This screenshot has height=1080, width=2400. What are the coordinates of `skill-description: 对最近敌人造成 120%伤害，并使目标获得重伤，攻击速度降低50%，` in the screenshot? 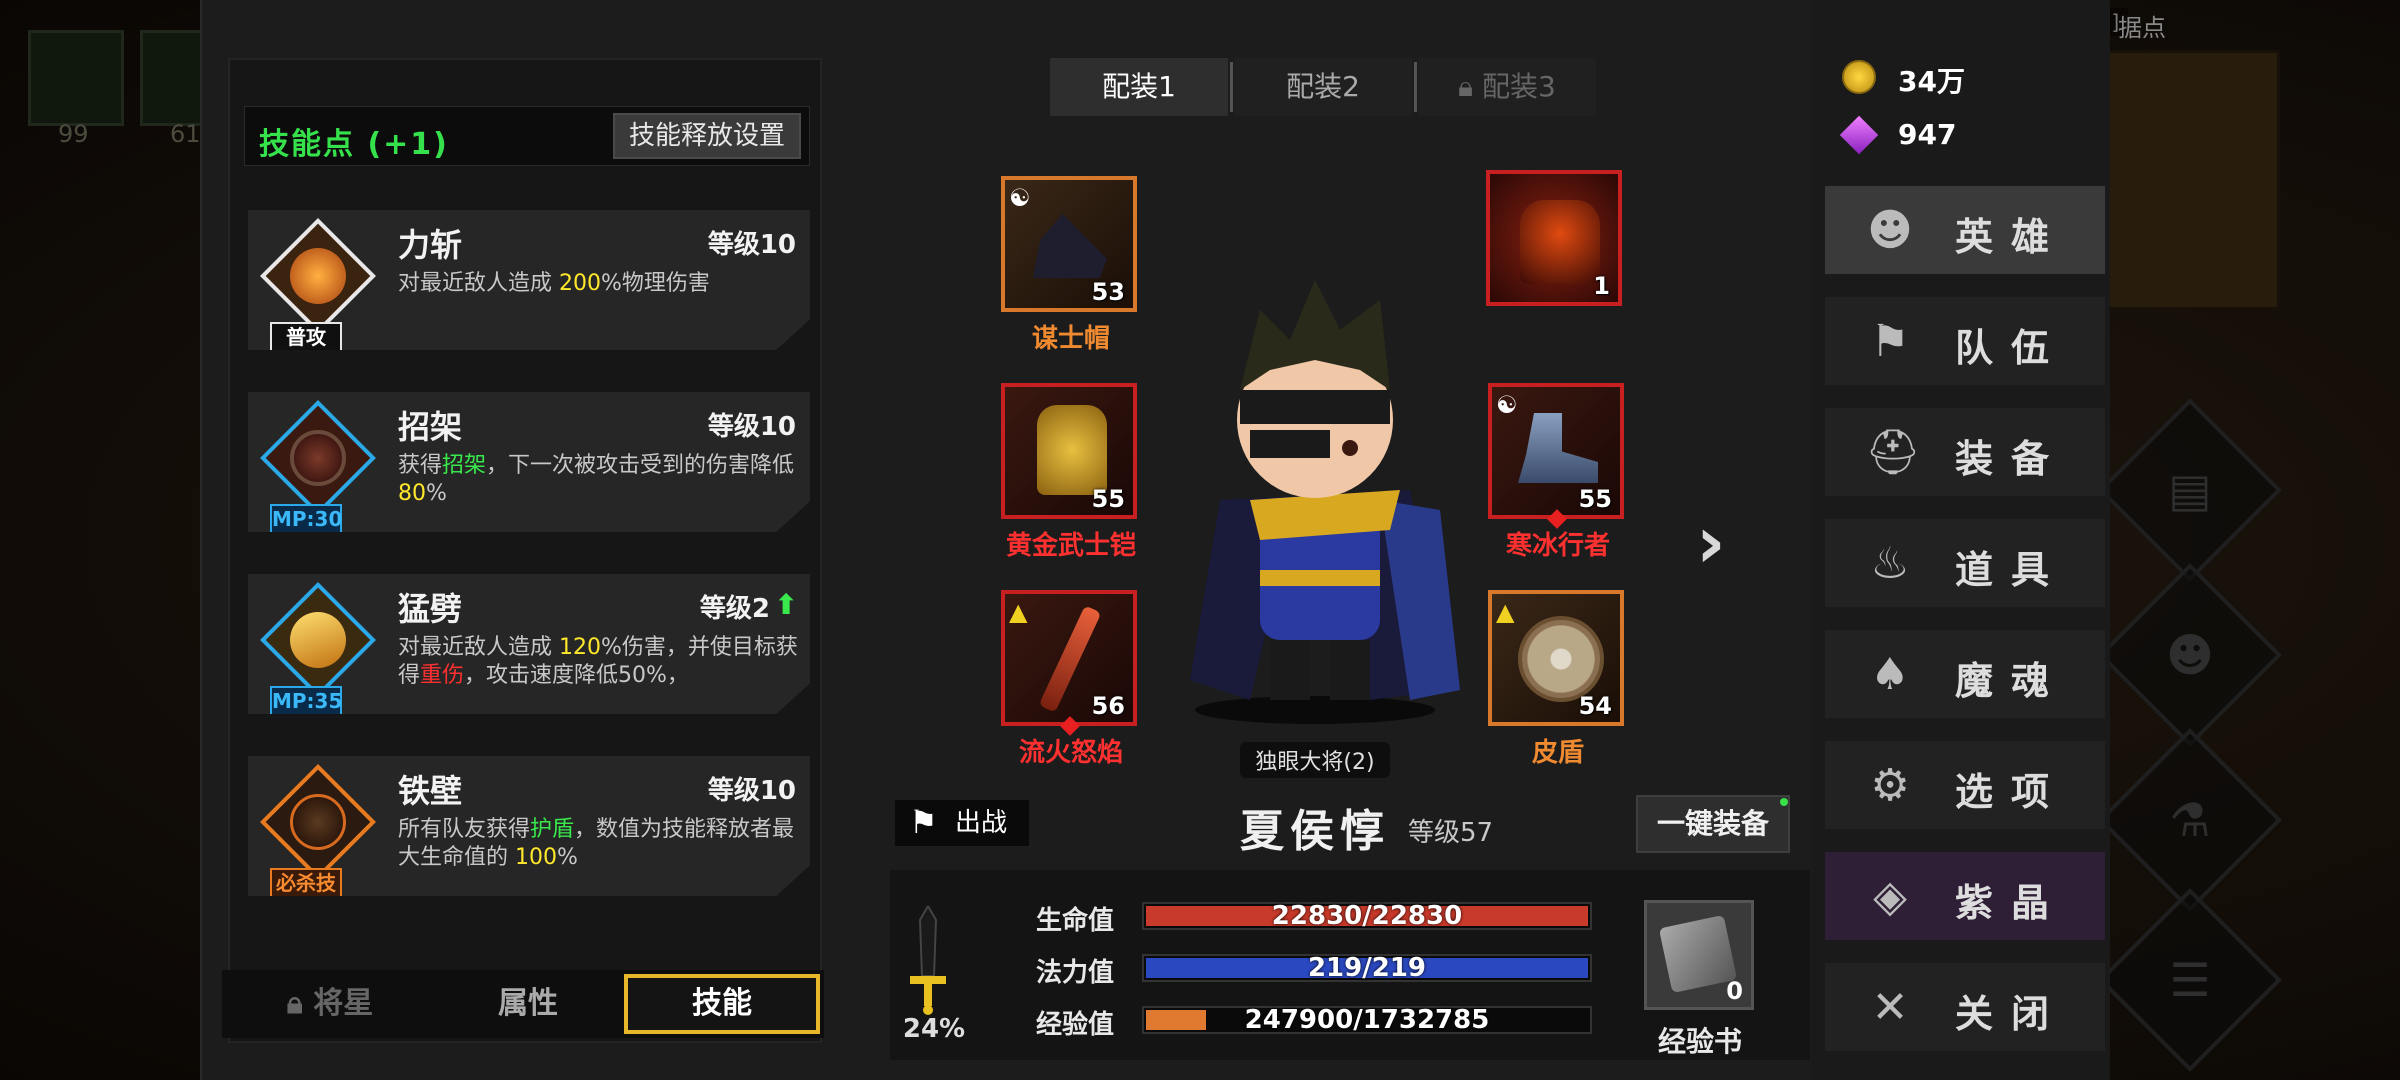 It's located at (598, 661).